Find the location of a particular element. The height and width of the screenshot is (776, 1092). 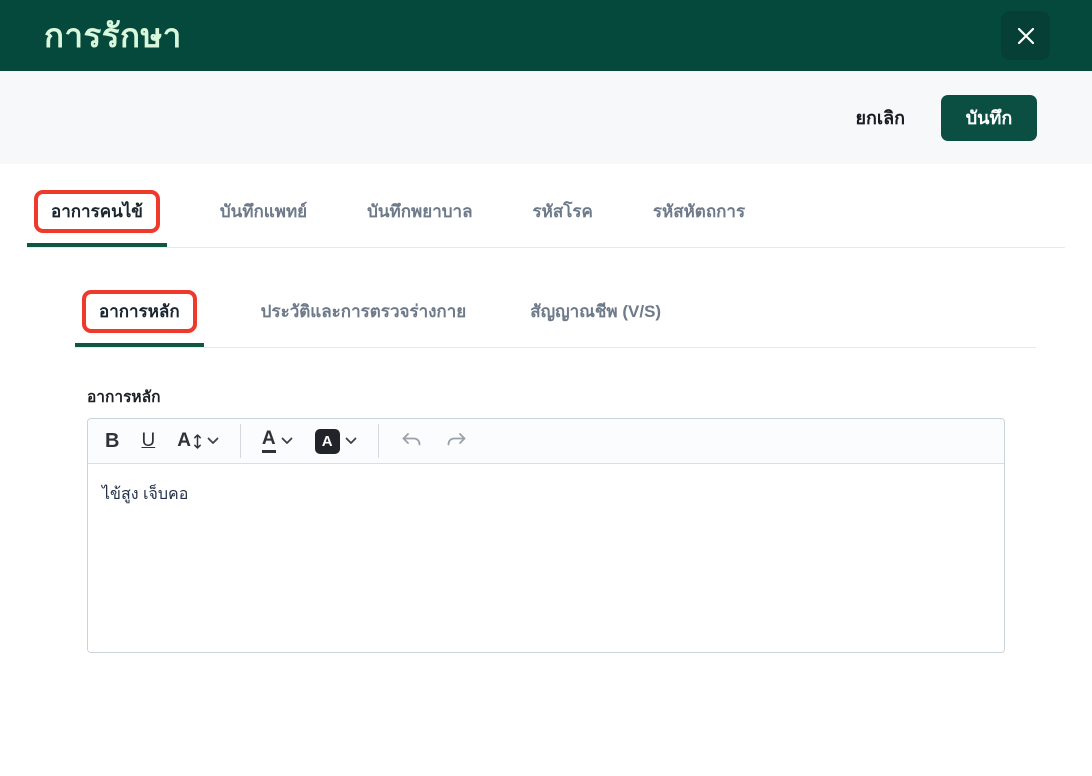

undo-icon is located at coordinates (411, 441).